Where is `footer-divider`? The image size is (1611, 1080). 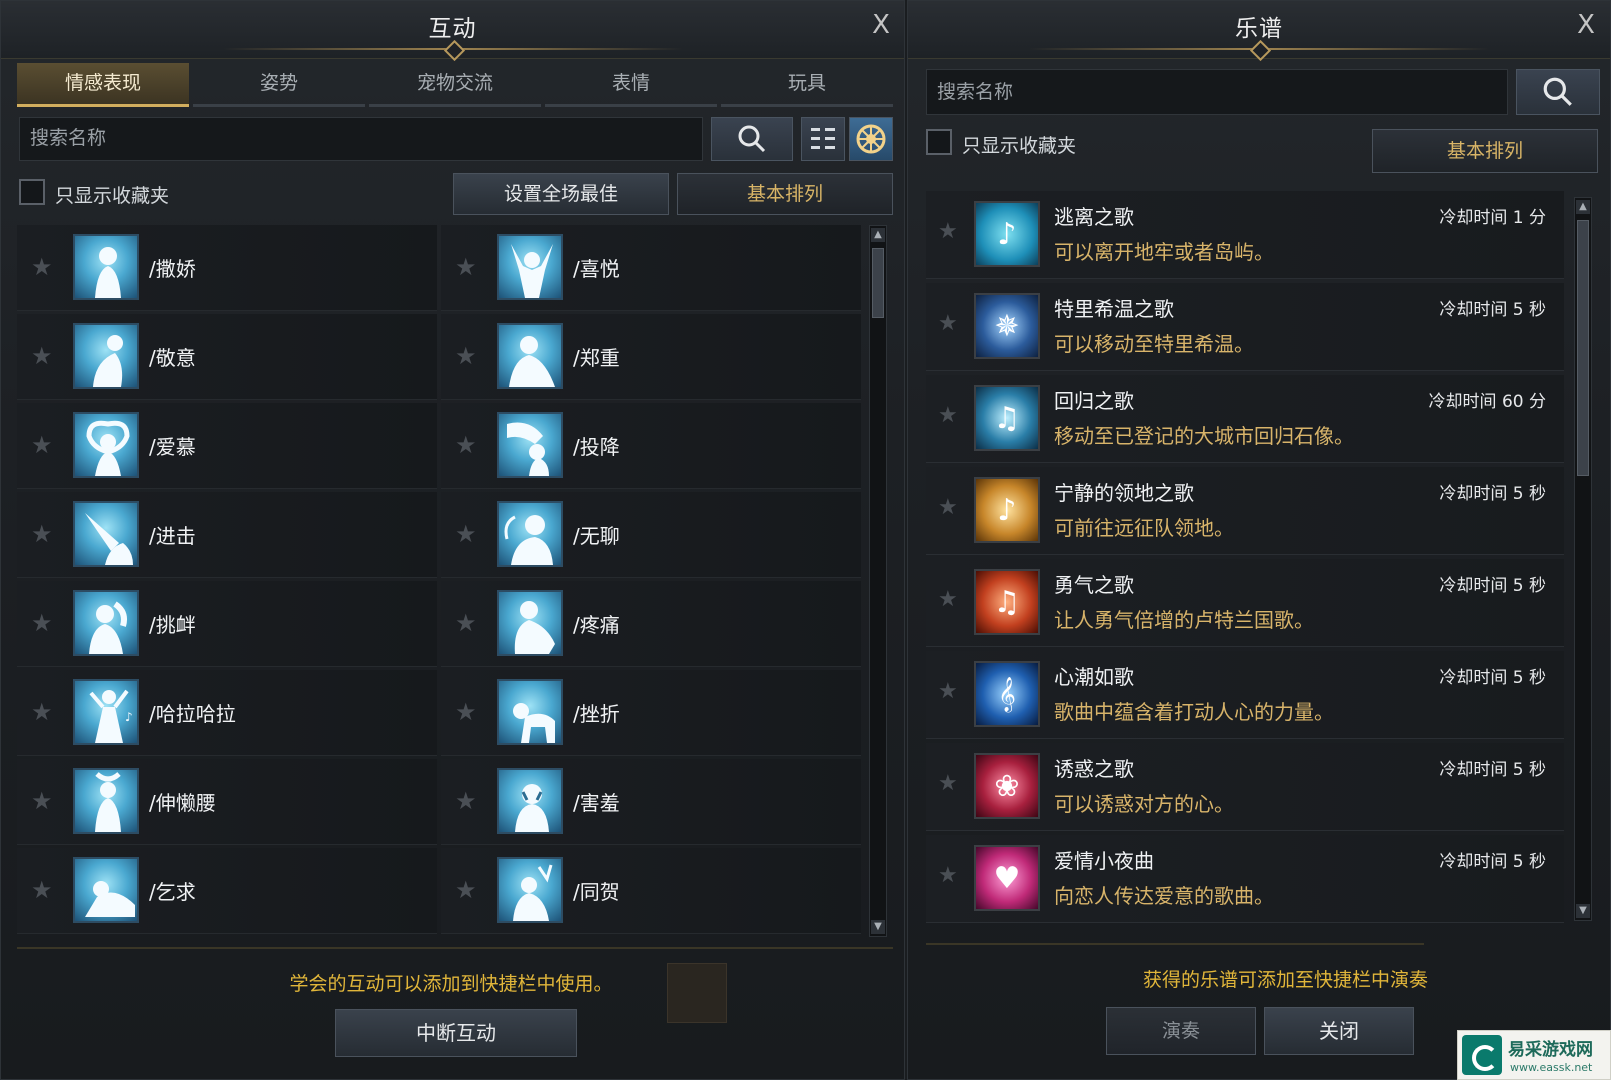
footer-divider is located at coordinates (1175, 944).